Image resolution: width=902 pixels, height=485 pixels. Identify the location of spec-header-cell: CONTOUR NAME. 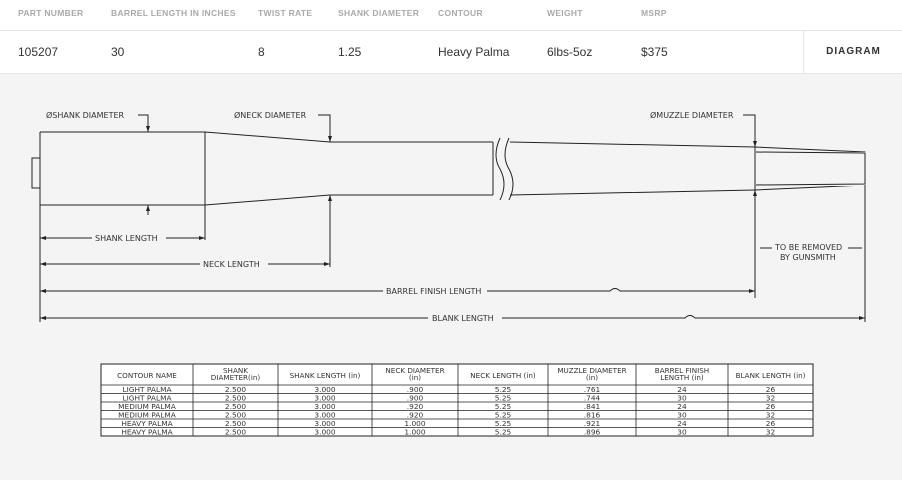
(147, 375).